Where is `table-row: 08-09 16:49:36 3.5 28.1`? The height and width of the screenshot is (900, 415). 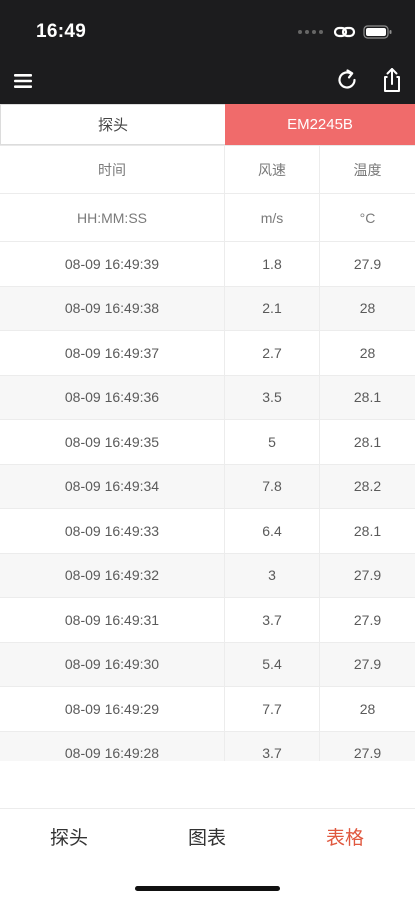
table-row: 08-09 16:49:36 3.5 28.1 is located at coordinates (207, 397).